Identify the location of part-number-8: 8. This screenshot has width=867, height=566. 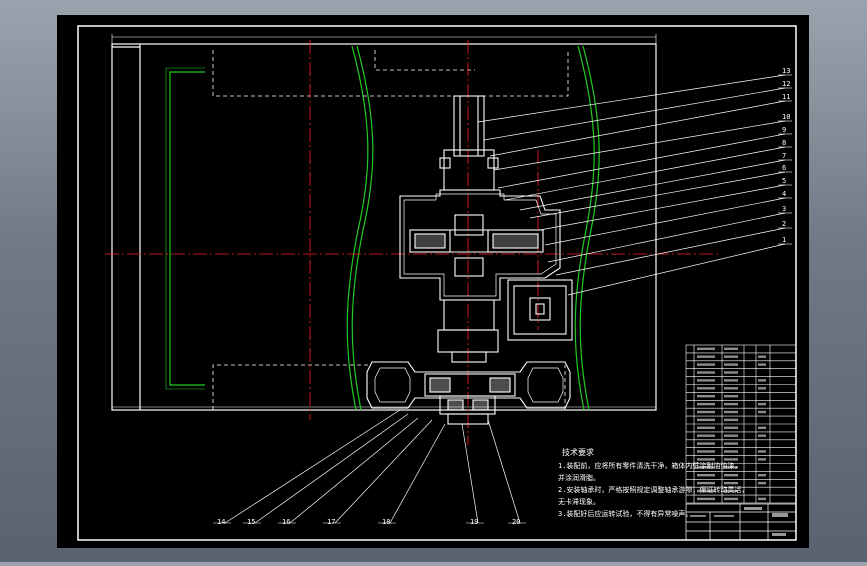
(784, 143).